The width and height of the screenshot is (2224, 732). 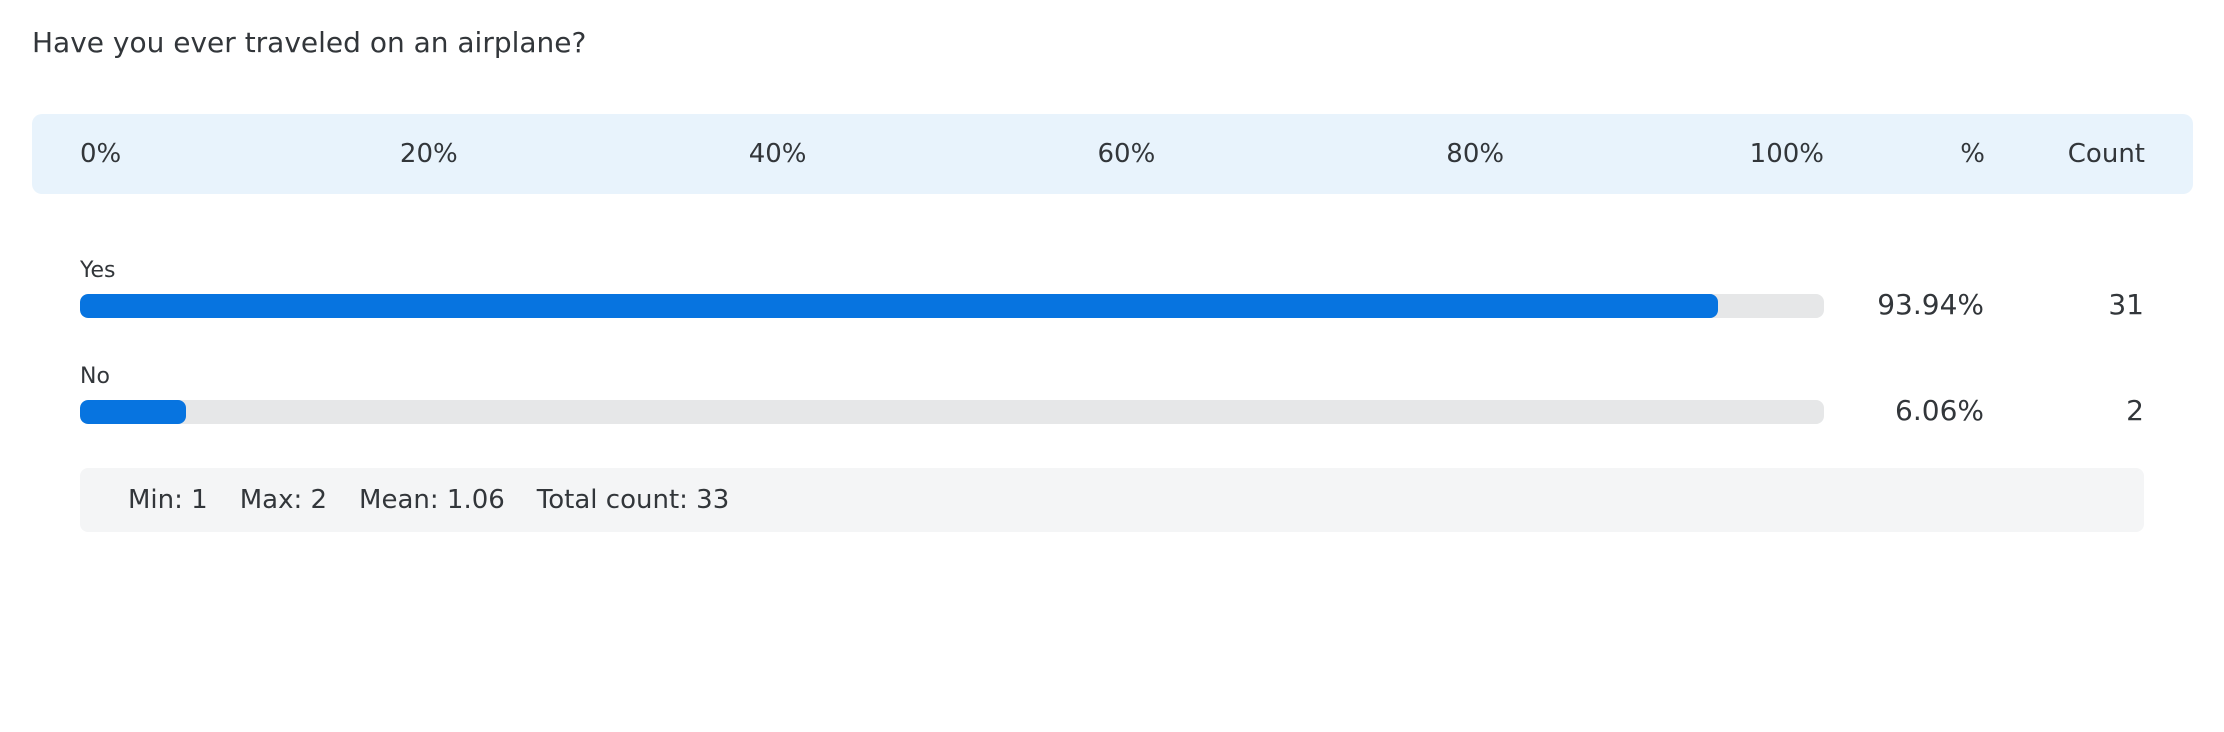 What do you see at coordinates (1475, 154) in the screenshot?
I see `x-tick-label: 80%` at bounding box center [1475, 154].